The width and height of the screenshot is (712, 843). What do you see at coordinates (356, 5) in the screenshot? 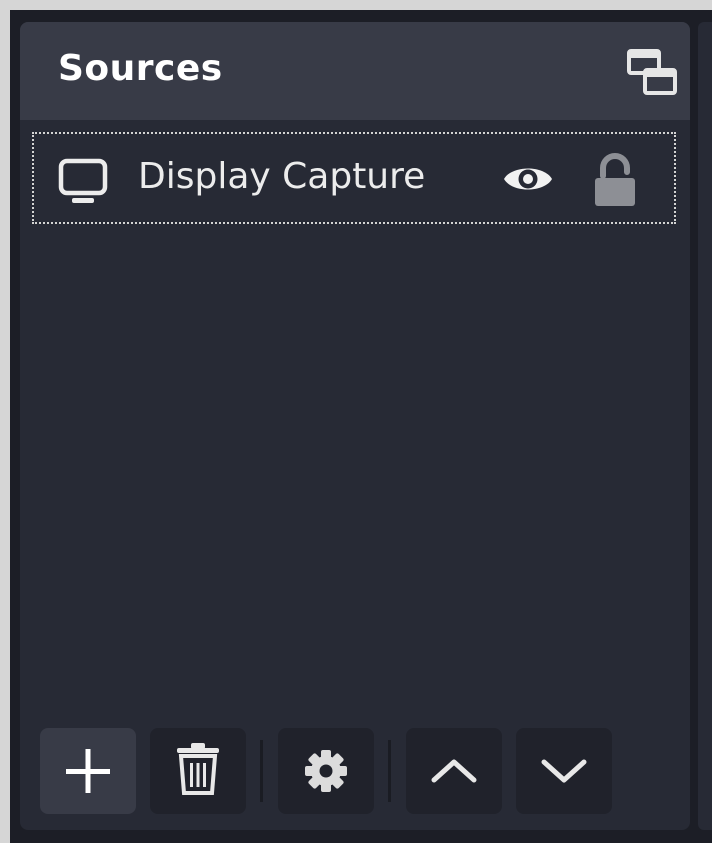
I see `window-frame-top` at bounding box center [356, 5].